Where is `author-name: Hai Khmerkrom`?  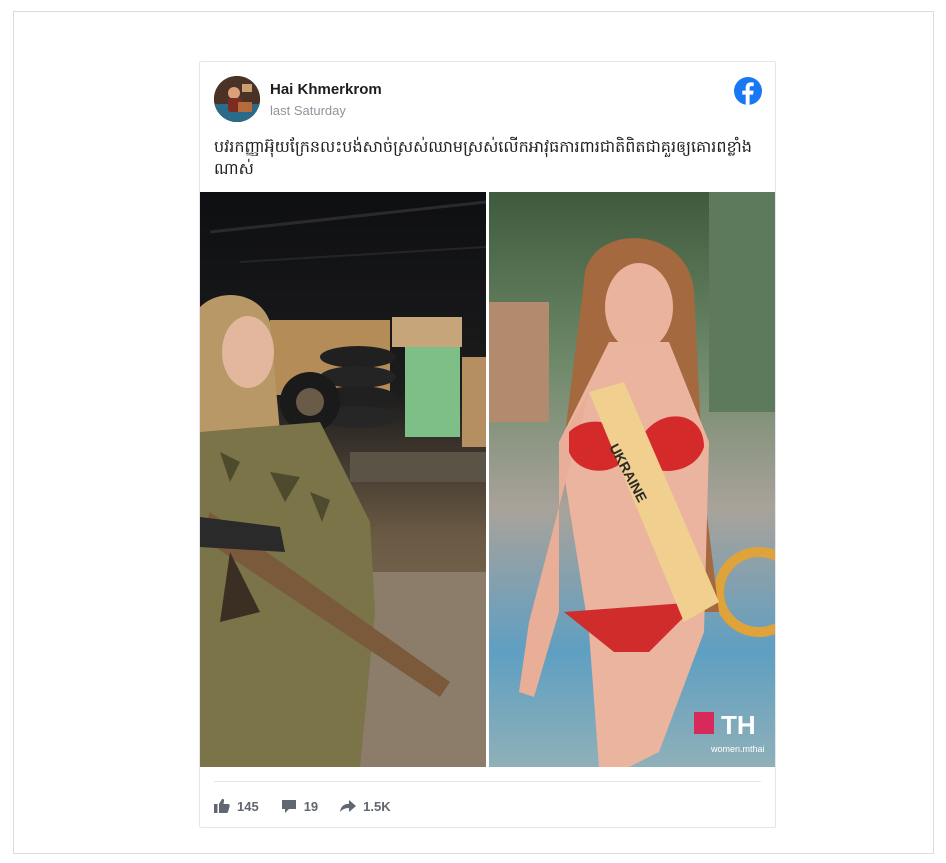
author-name: Hai Khmerkrom is located at coordinates (326, 89).